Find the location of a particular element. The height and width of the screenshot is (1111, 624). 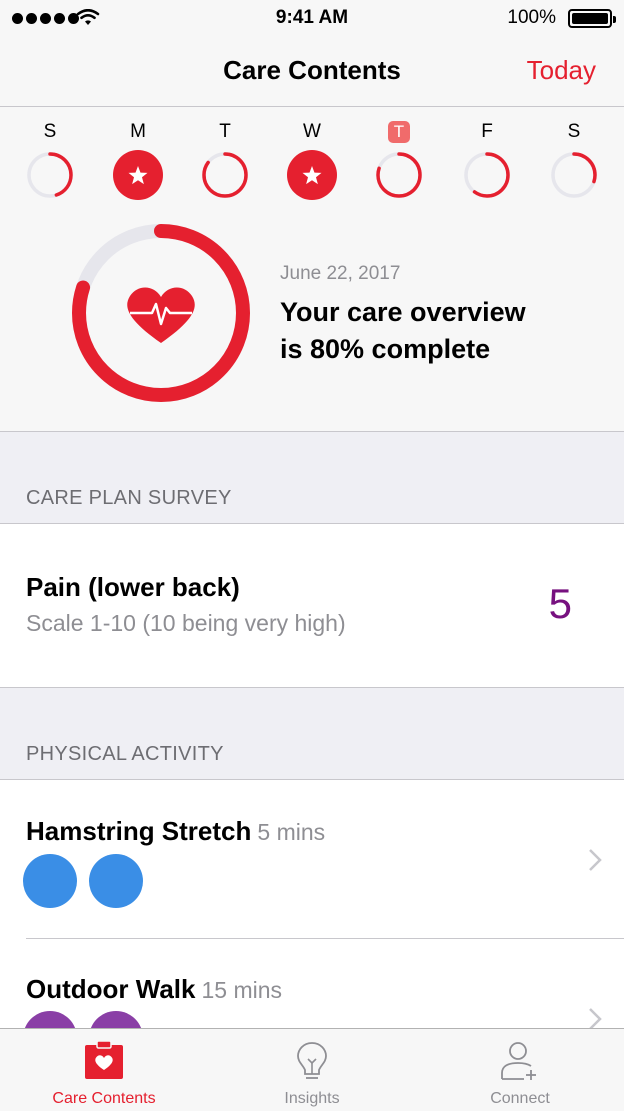

person-add-icon is located at coordinates (518, 1061).